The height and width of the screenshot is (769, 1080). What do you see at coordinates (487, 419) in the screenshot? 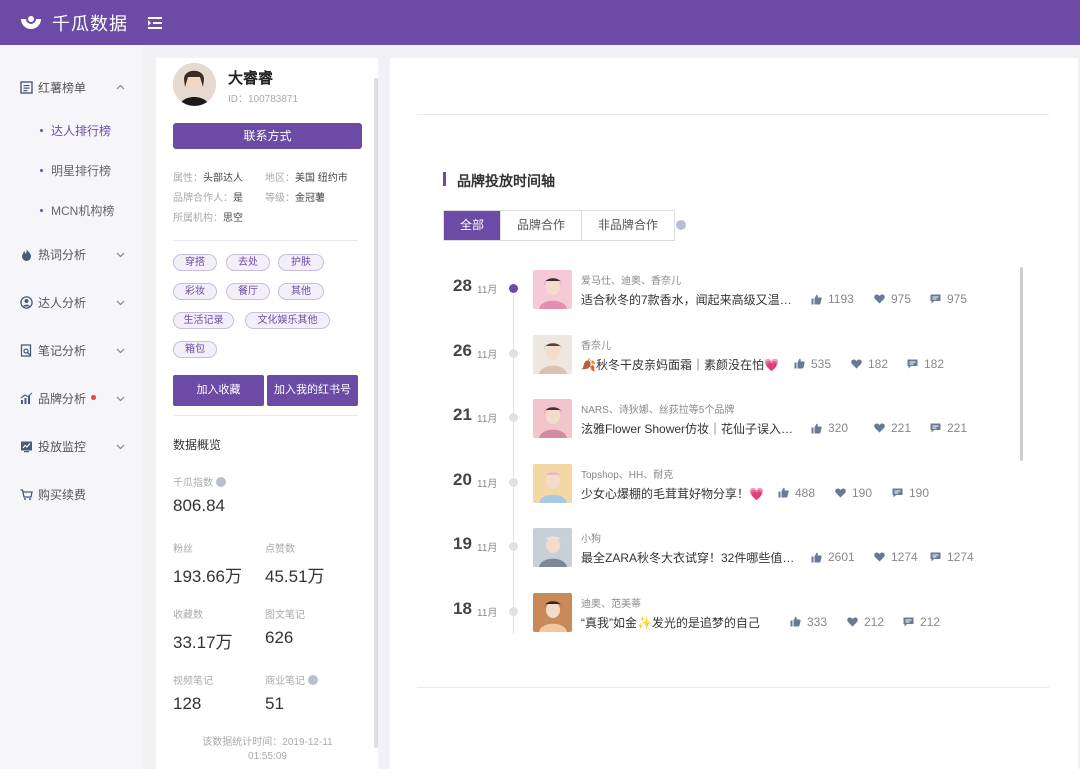
I see `entry-month: 11月` at bounding box center [487, 419].